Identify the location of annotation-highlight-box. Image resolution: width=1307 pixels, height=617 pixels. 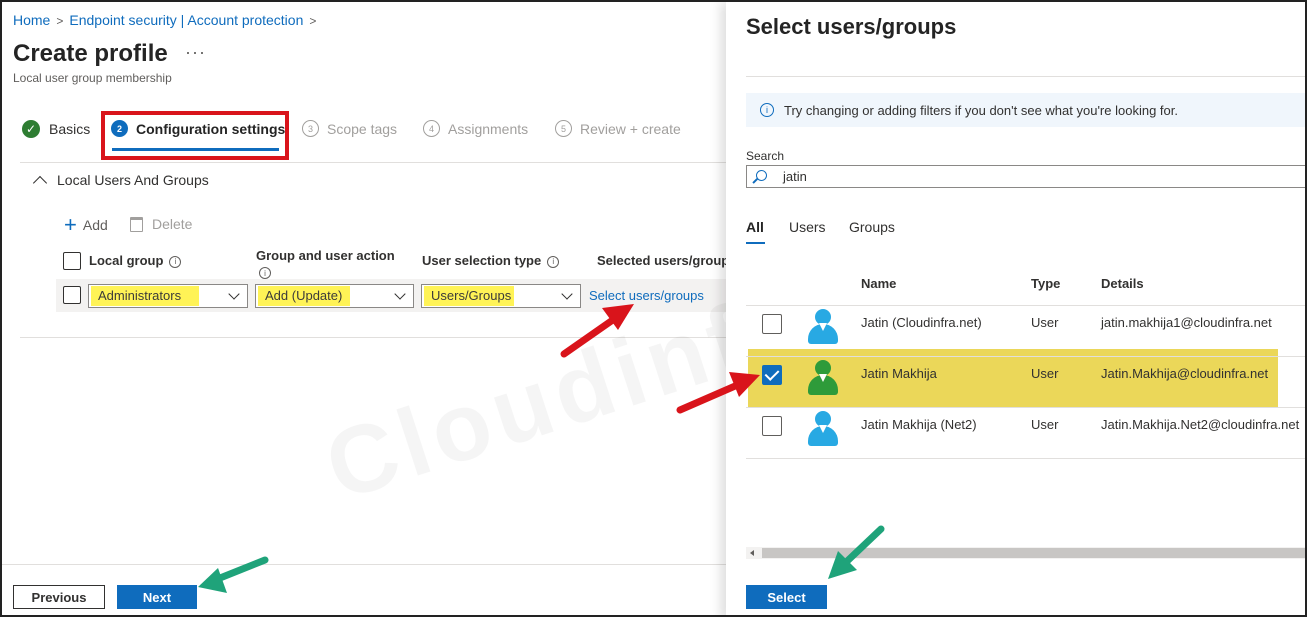
(195, 135).